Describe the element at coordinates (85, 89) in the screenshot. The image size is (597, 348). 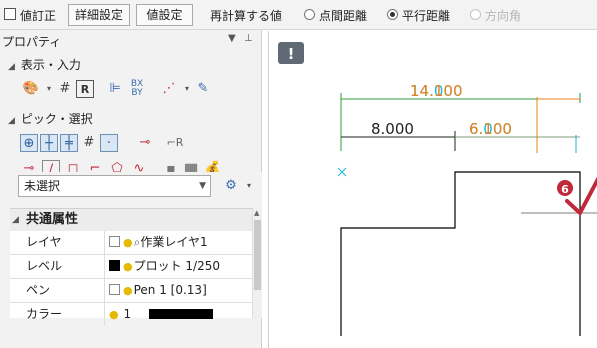
I see `snap-r-icon: R` at that location.